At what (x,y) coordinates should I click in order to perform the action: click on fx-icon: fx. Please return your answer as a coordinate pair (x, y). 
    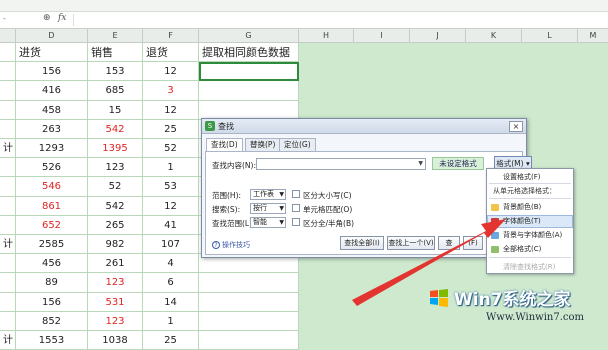
    Looking at the image, I should click on (62, 18).